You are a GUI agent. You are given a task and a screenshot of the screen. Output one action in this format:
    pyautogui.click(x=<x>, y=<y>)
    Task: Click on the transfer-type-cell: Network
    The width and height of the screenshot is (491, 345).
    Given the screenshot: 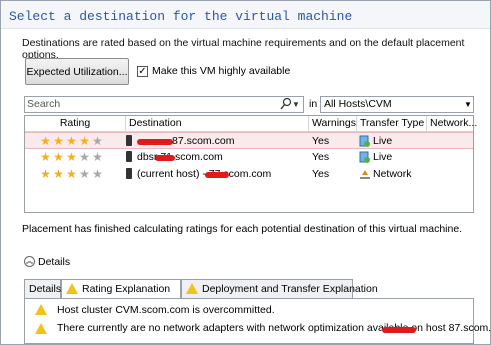 What is the action you would take?
    pyautogui.click(x=392, y=174)
    